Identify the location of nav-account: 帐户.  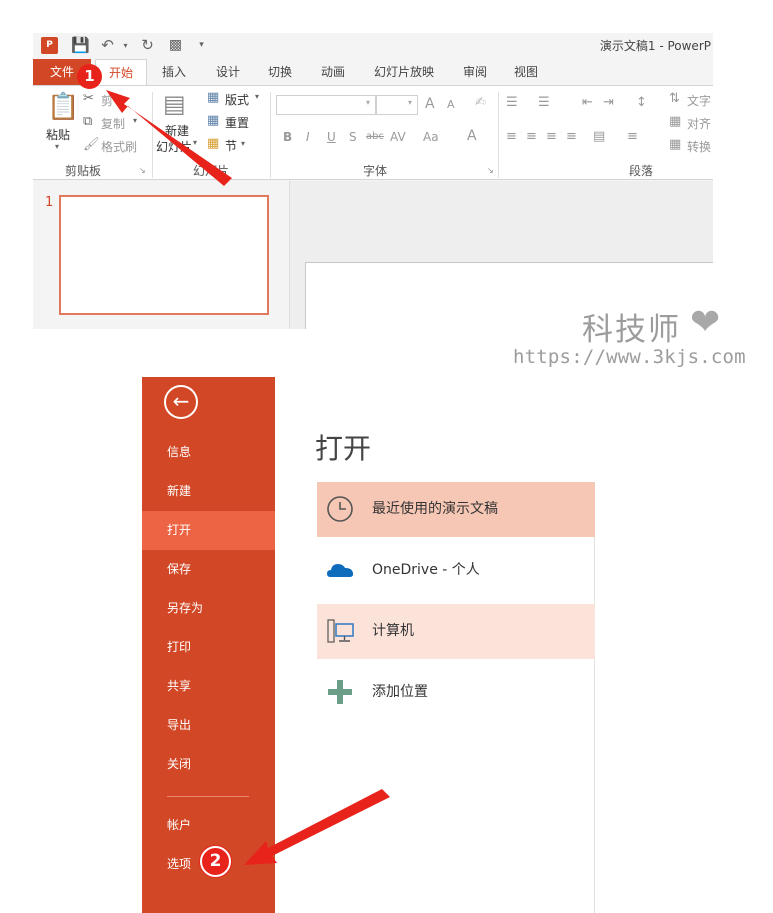
(208, 825).